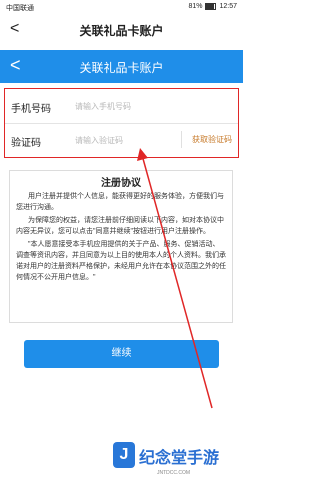 The width and height of the screenshot is (320, 499). I want to click on watermark-name: 纪念堂手游, so click(179, 458).